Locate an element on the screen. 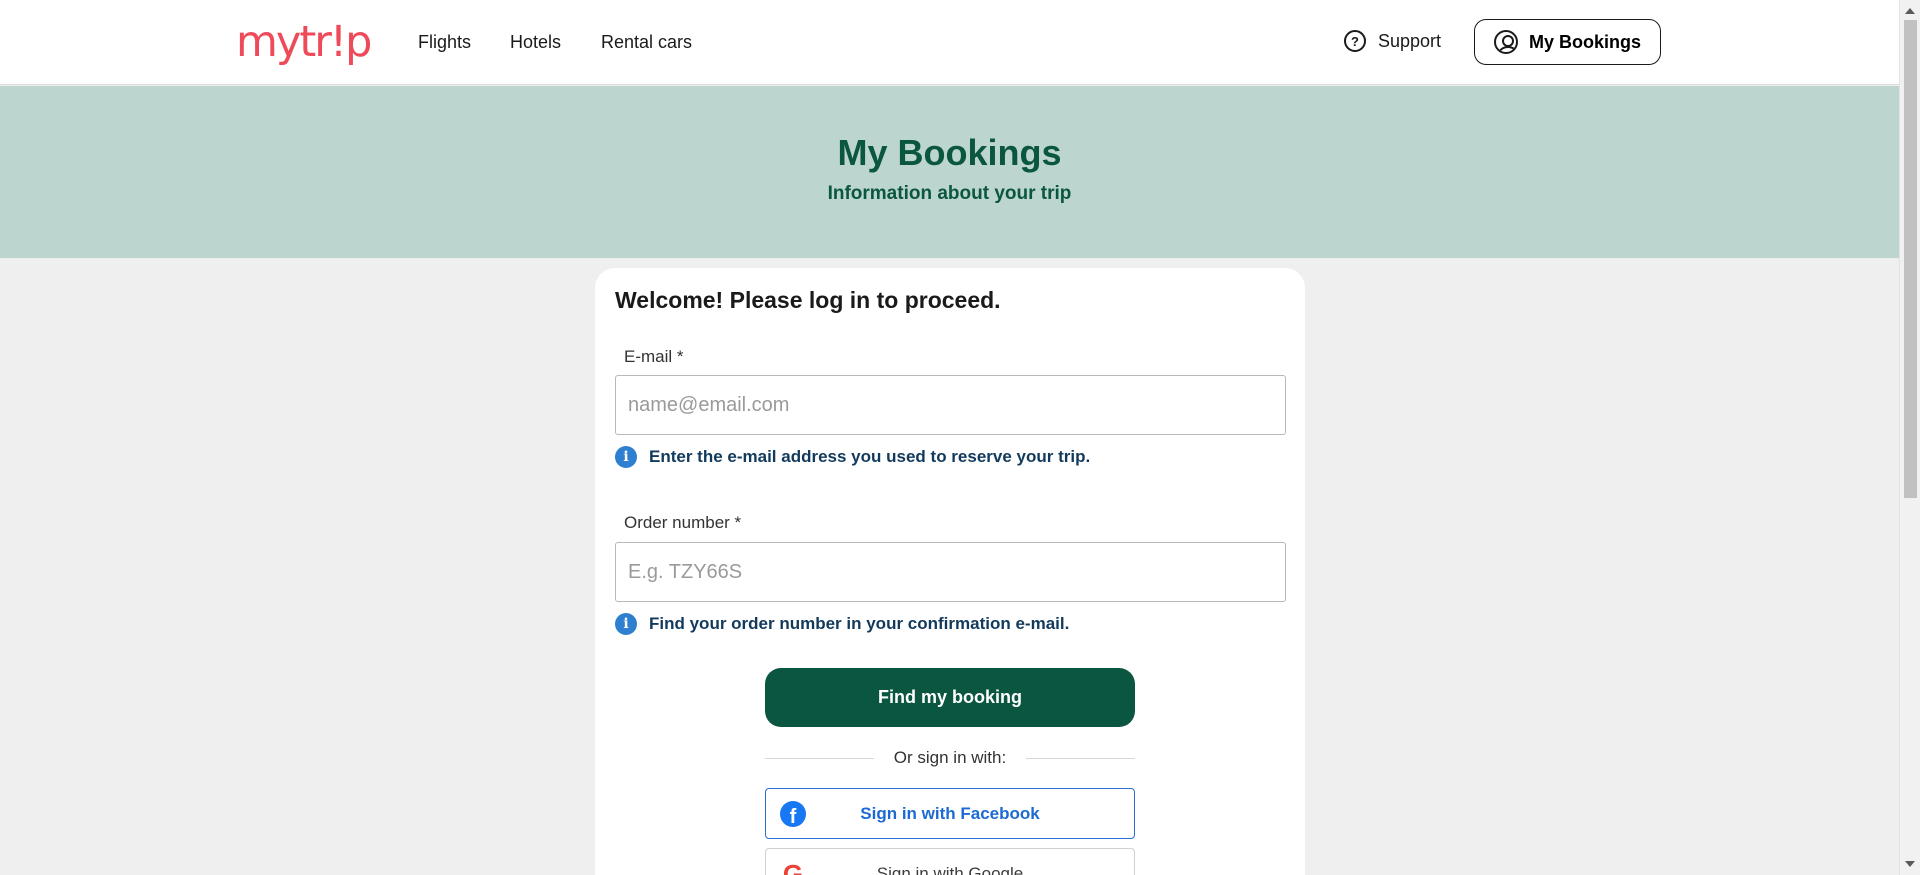 Image resolution: width=1920 pixels, height=875 pixels. sign-in-divider: Or sign in with: is located at coordinates (950, 758).